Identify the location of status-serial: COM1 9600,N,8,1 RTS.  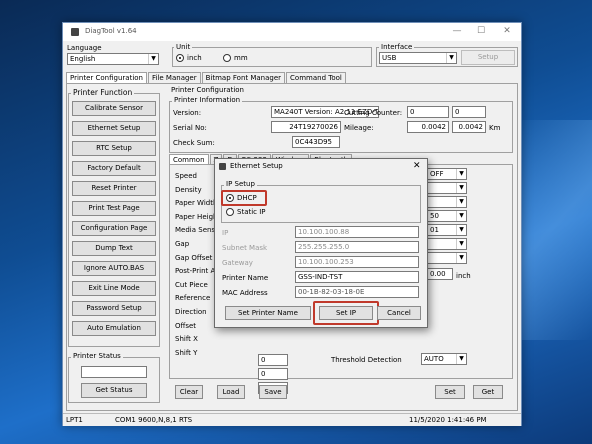
(154, 420).